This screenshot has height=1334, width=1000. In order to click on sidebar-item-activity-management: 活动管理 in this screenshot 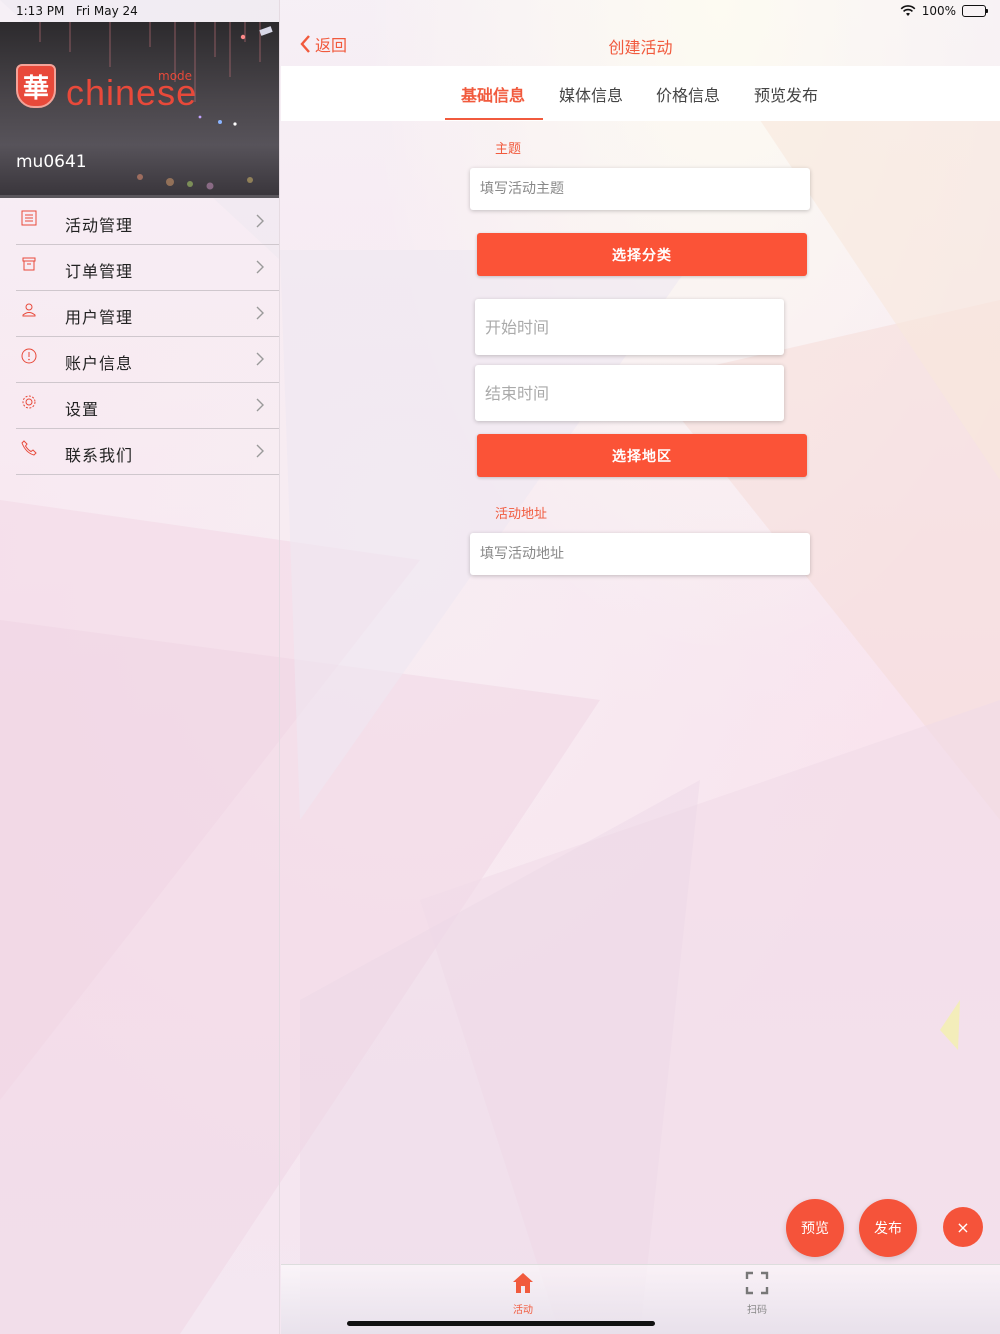, I will do `click(147, 222)`.